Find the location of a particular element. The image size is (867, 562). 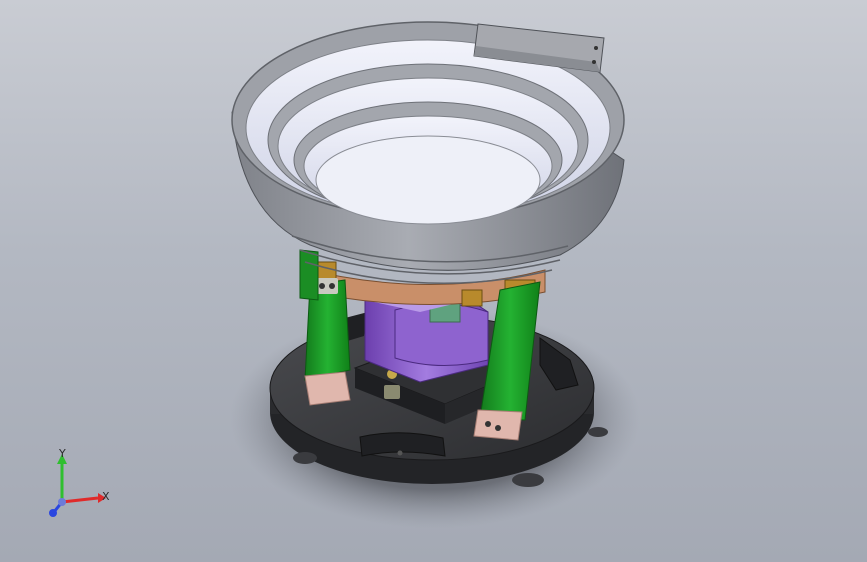

z-axis-dot is located at coordinates (53, 513).